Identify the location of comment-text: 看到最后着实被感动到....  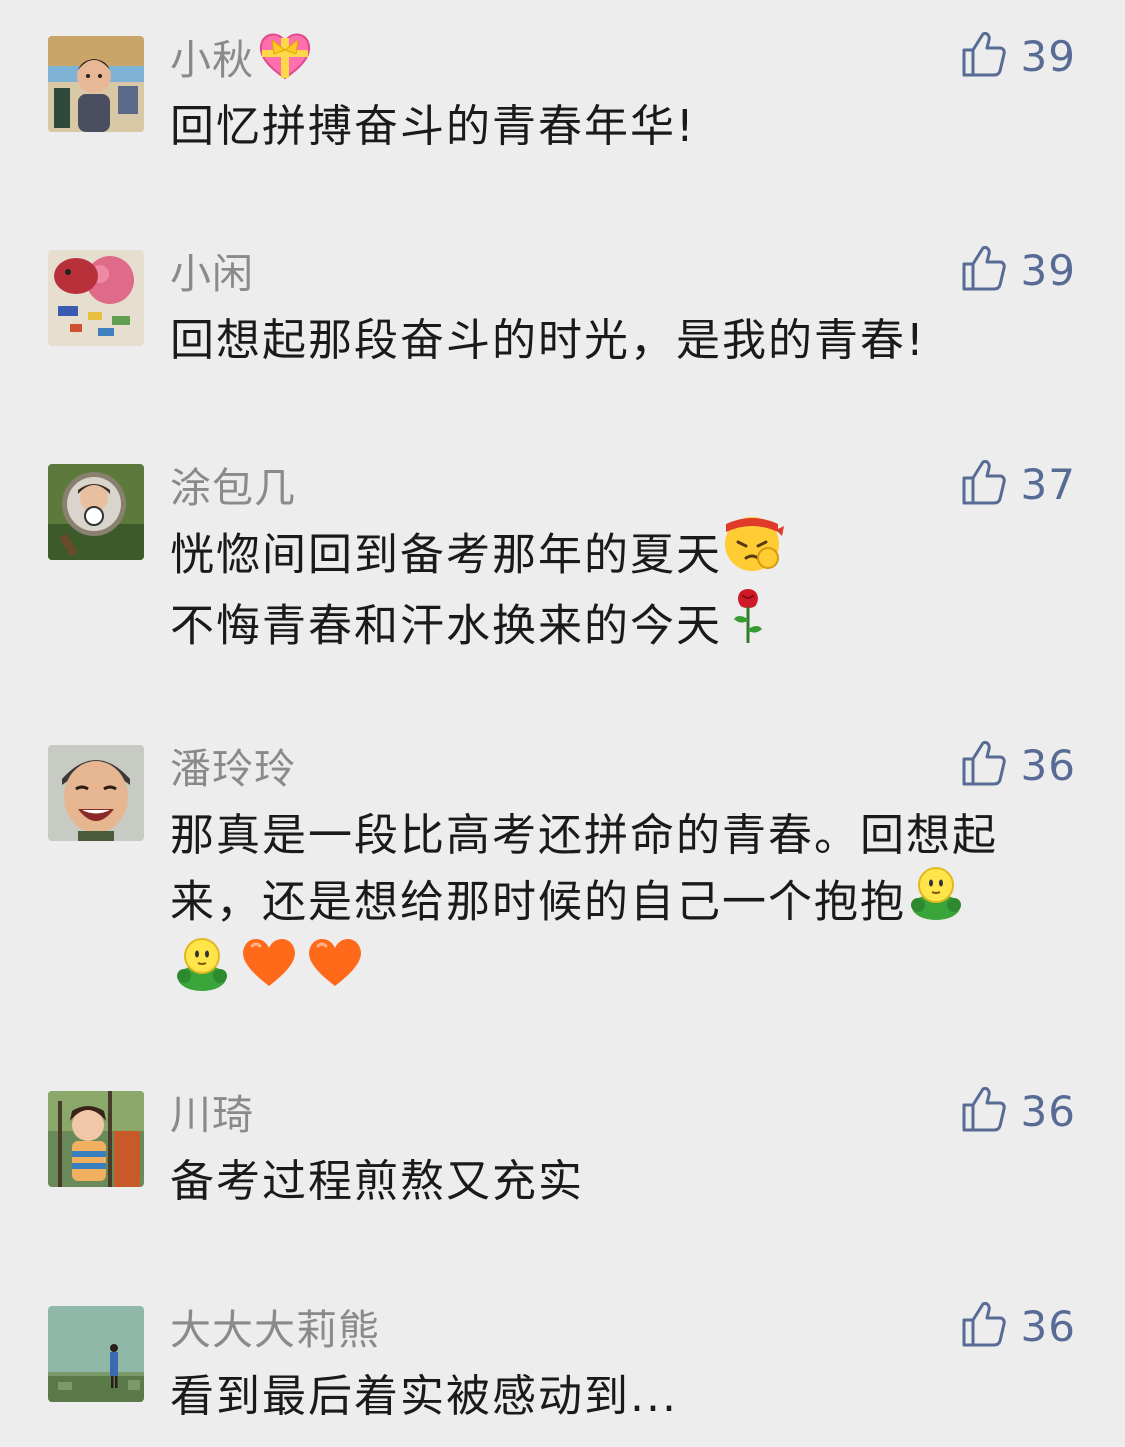
(620, 1397).